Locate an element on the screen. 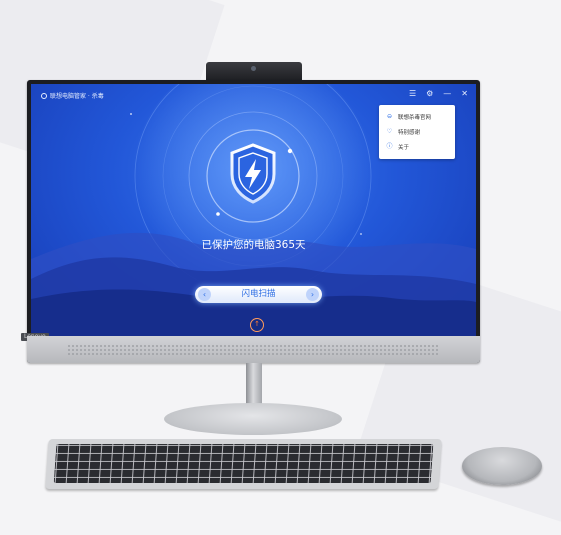  info-icon: ⓘ is located at coordinates (389, 146).